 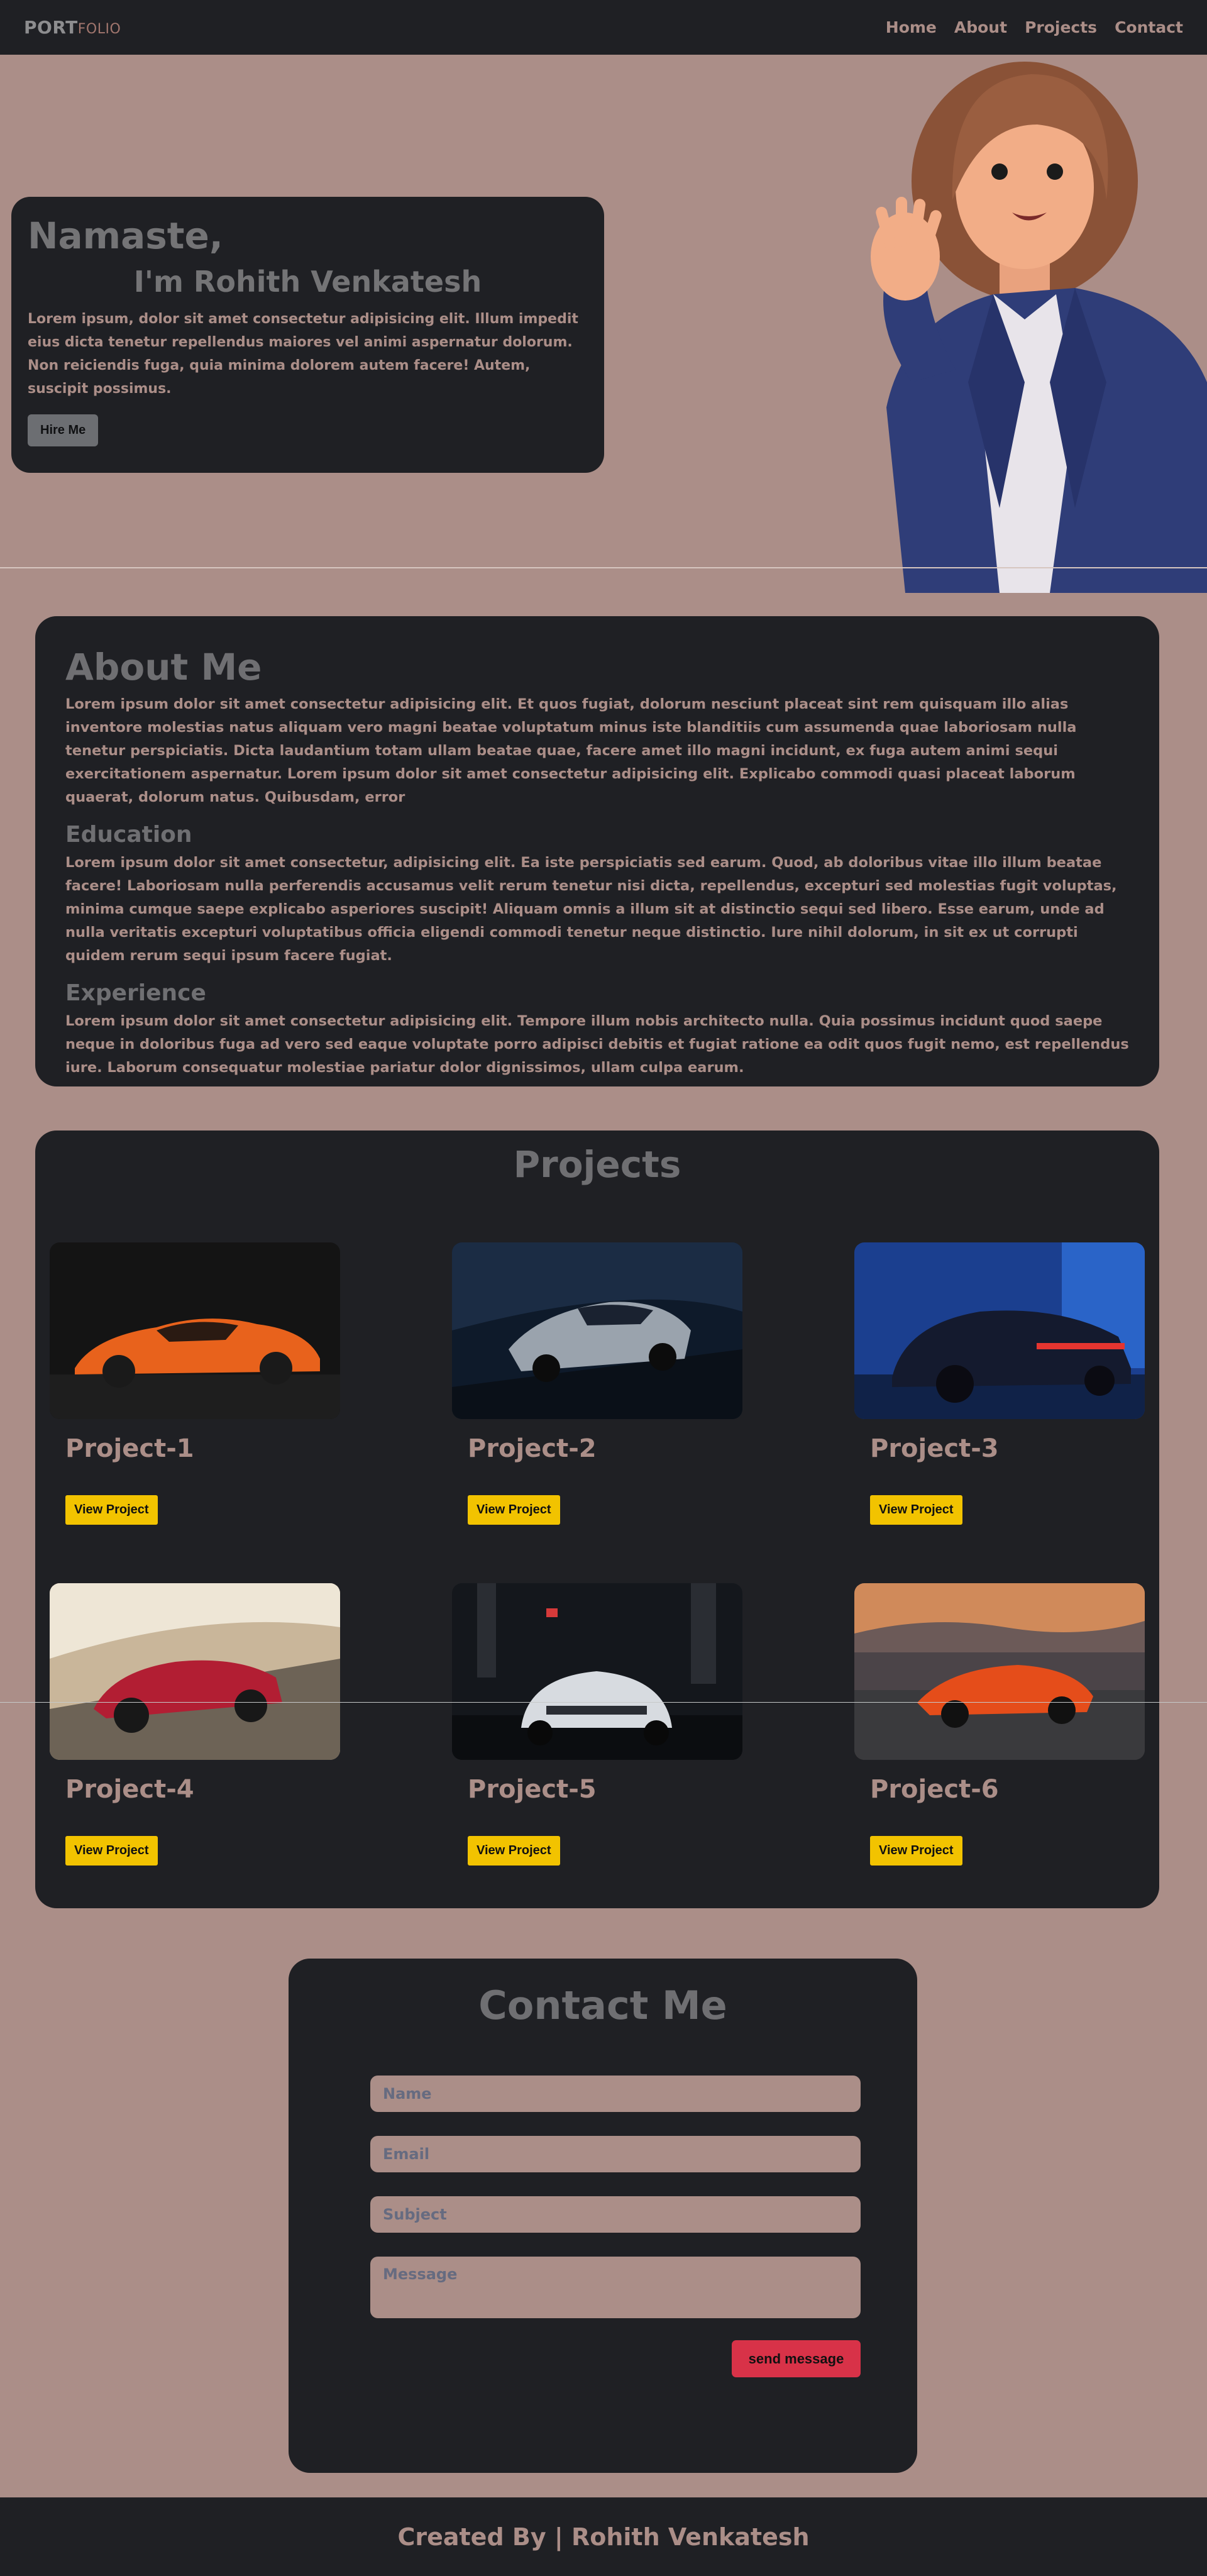 I want to click on hero-greeting: Namaste,, so click(x=125, y=235).